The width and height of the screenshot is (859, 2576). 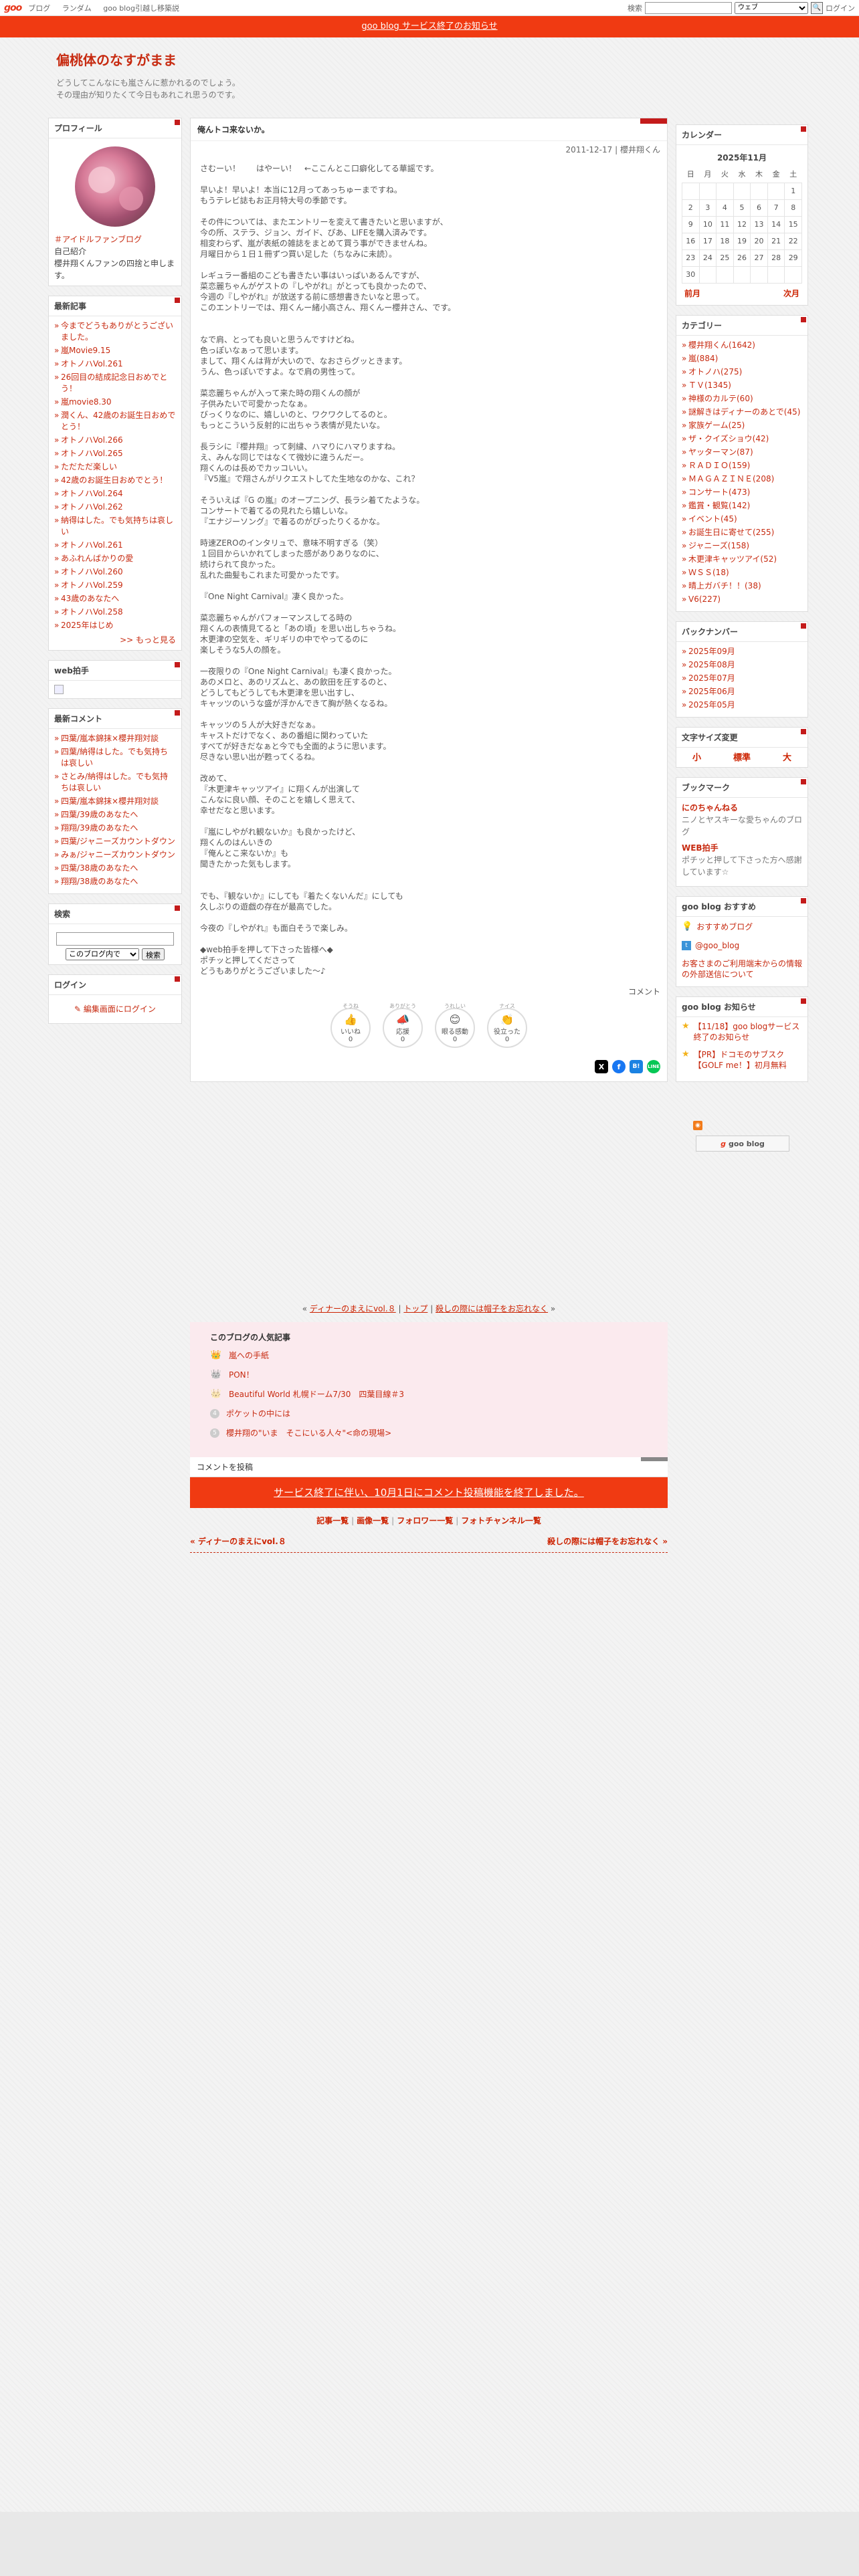 What do you see at coordinates (115, 383) in the screenshot?
I see `recent-post-item: 26回目の結成記念日おめでとう！` at bounding box center [115, 383].